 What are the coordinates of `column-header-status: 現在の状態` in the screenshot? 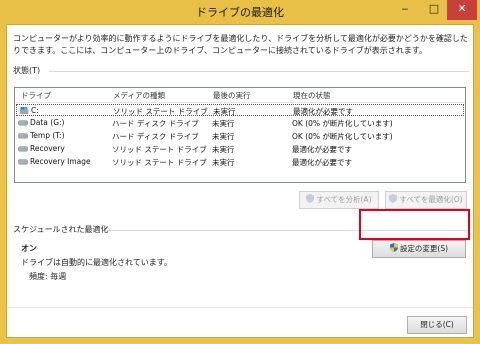 It's located at (312, 95).